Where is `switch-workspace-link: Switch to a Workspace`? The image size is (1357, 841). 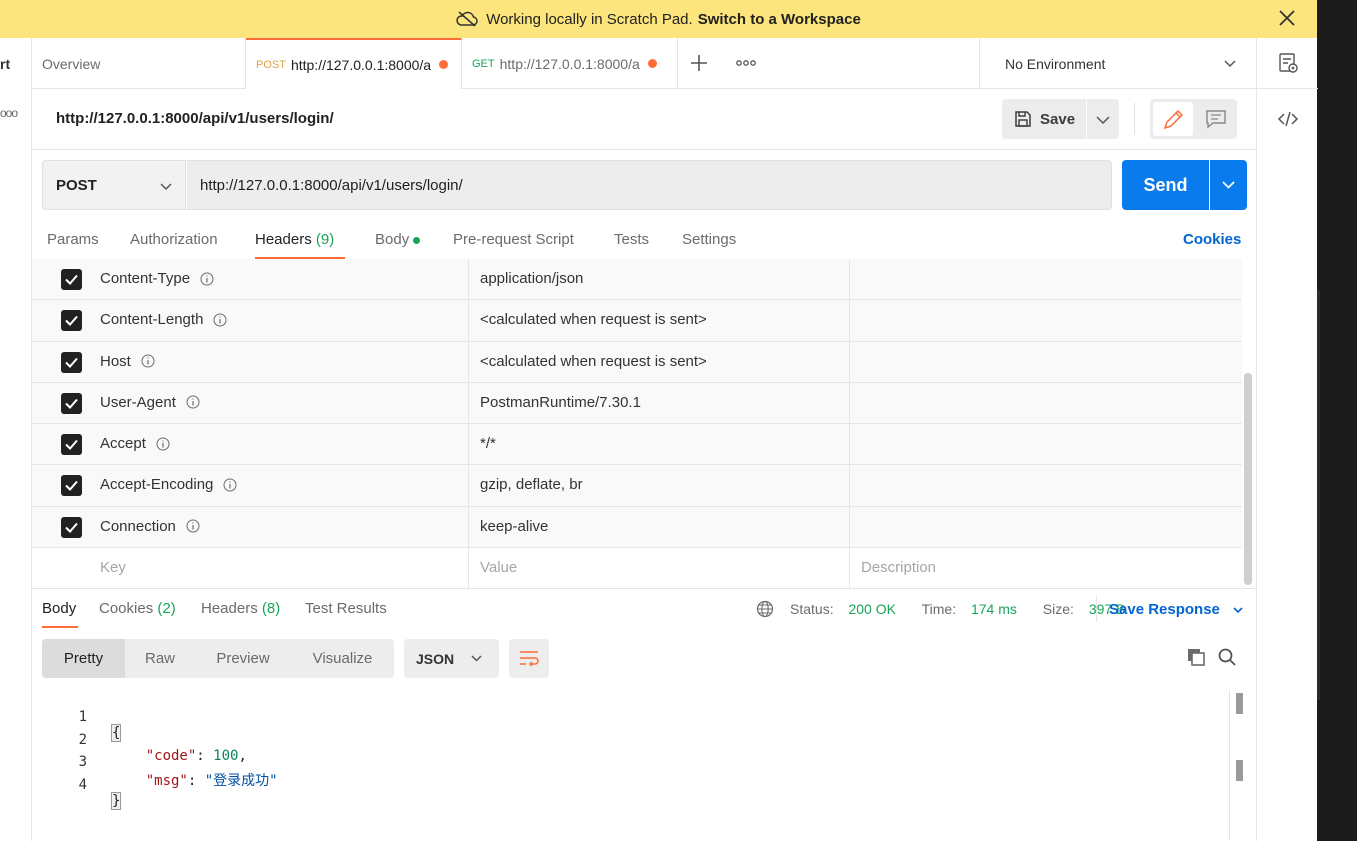
switch-workspace-link: Switch to a Workspace is located at coordinates (779, 19).